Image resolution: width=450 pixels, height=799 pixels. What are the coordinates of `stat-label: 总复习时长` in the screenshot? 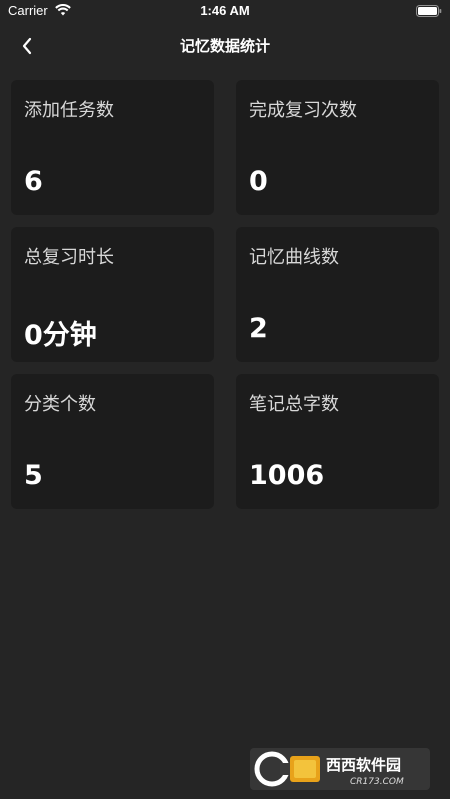 It's located at (69, 257).